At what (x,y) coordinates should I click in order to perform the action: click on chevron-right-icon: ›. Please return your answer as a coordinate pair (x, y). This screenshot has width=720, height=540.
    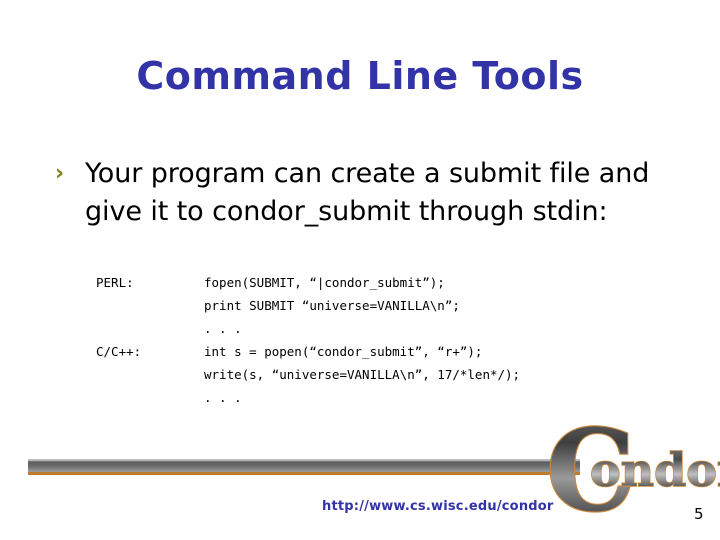
    Looking at the image, I should click on (60, 173).